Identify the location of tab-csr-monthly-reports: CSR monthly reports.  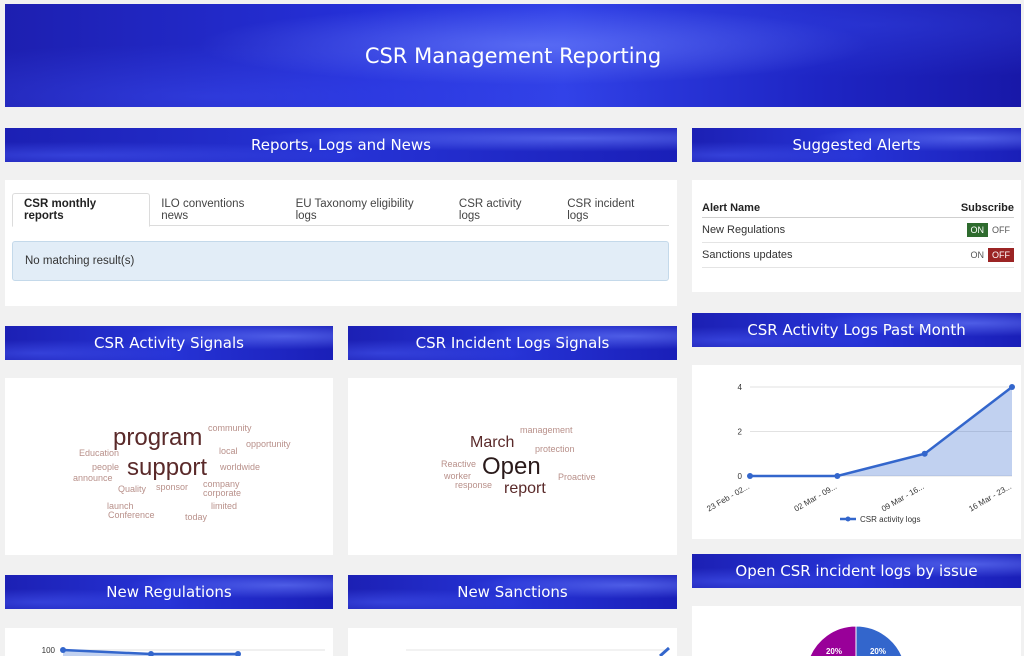
(81, 210).